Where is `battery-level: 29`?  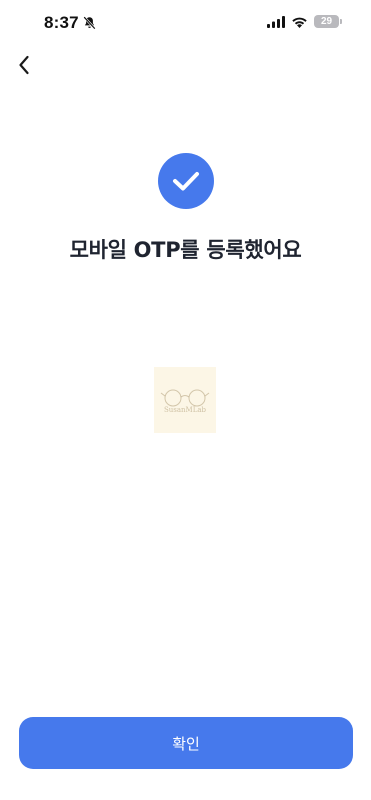 battery-level: 29 is located at coordinates (326, 21).